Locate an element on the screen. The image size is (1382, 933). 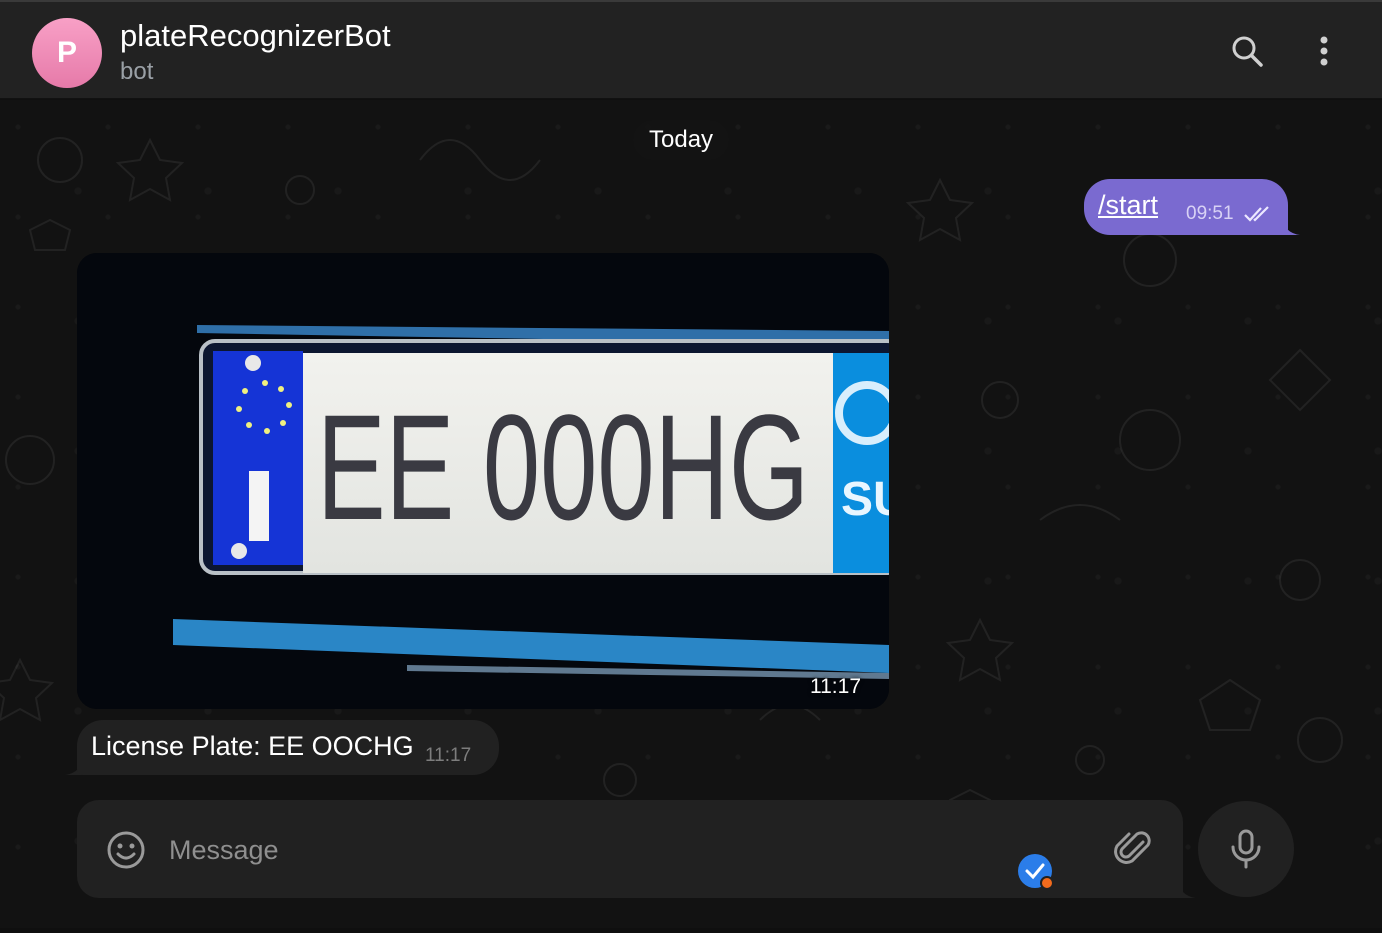
incoming-message: License Plate: EE OOCHG 11:17 is located at coordinates (288, 747).